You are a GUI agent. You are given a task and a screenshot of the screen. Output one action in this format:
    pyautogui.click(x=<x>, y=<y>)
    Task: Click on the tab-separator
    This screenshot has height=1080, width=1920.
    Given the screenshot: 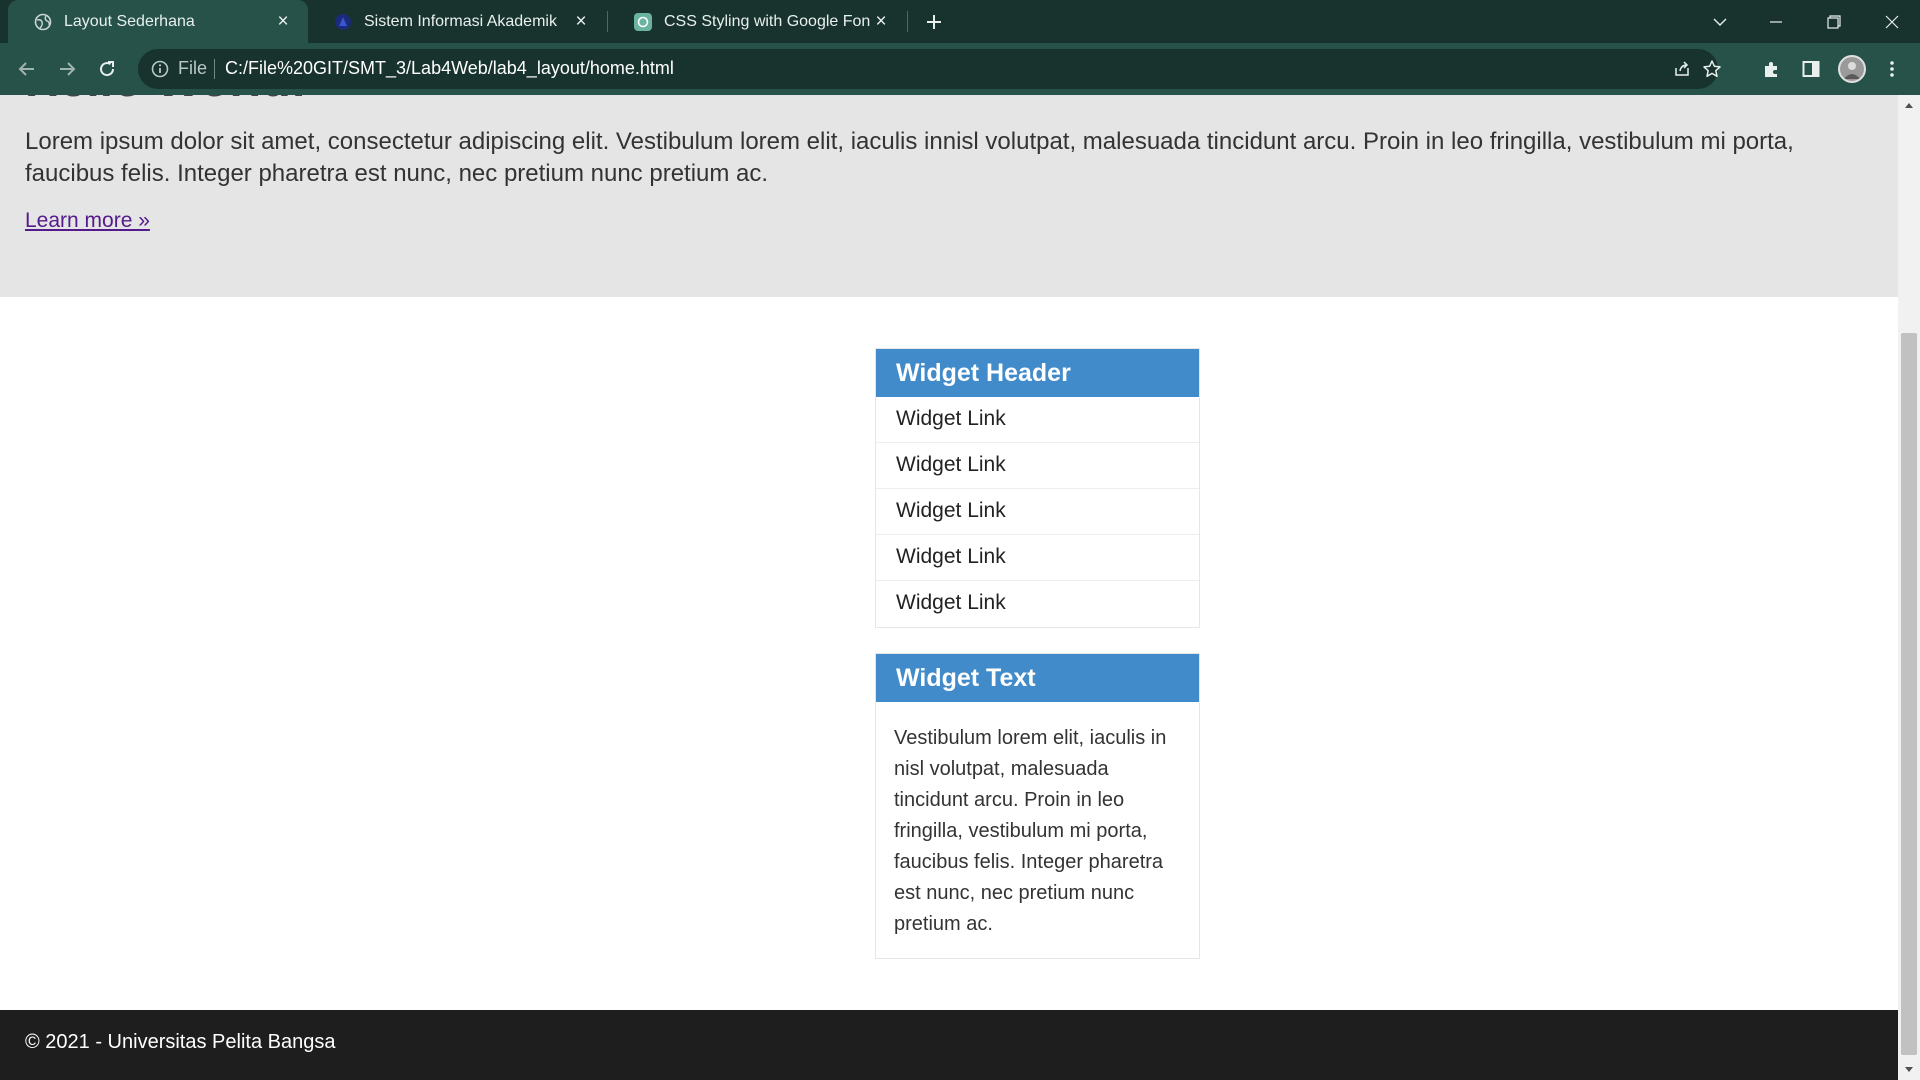 What is the action you would take?
    pyautogui.click(x=907, y=21)
    